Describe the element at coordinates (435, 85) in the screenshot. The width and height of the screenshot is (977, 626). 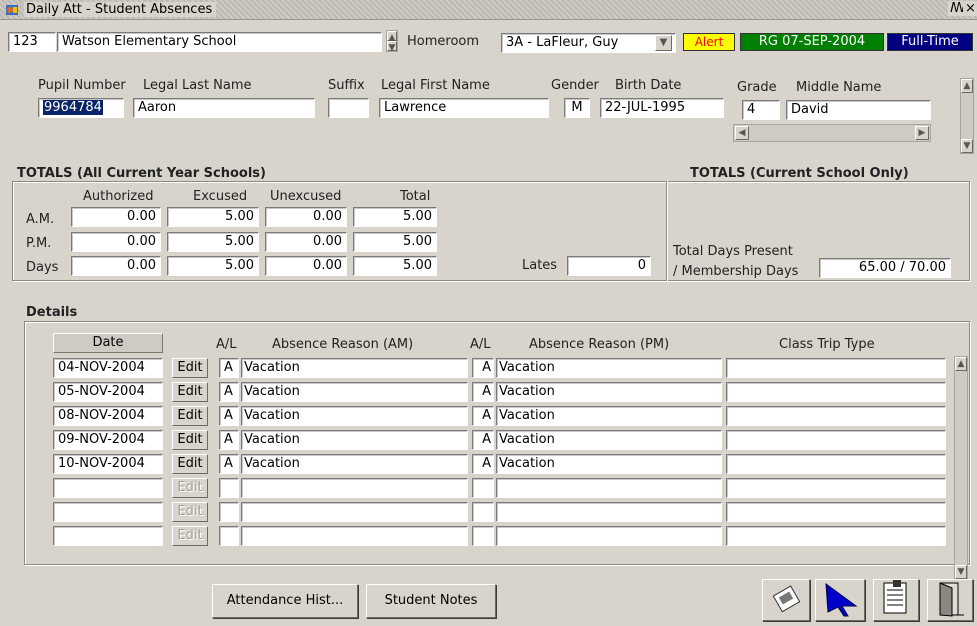
I see `legal-first-name-label: Legal First Name` at that location.